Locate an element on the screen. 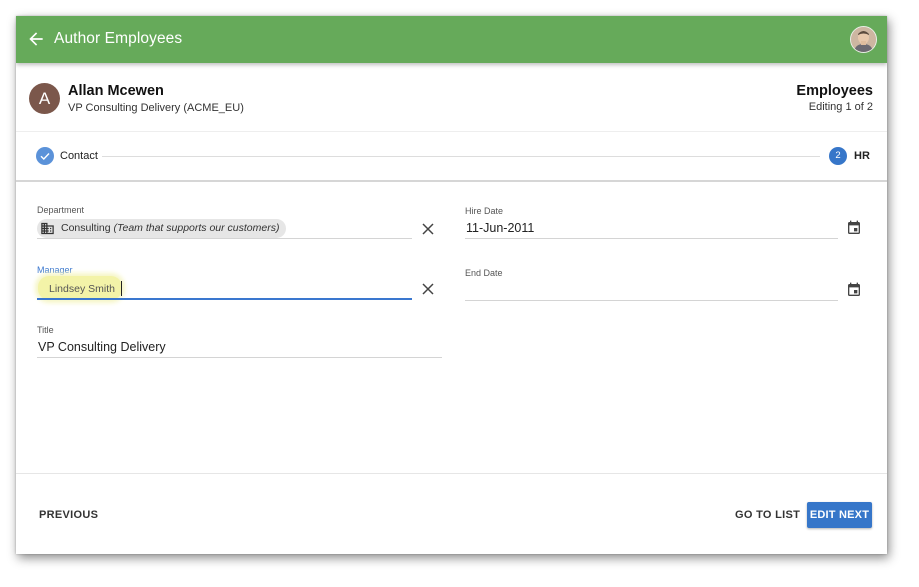 This screenshot has width=919, height=587. stepper-connector is located at coordinates (461, 156).